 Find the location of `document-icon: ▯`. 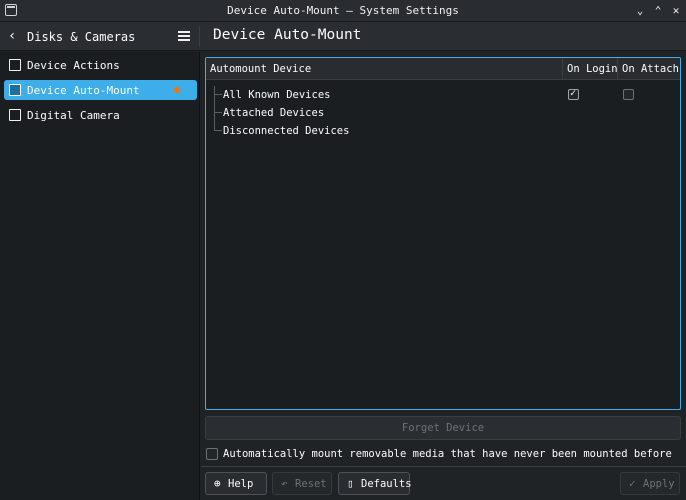

document-icon: ▯ is located at coordinates (350, 483).